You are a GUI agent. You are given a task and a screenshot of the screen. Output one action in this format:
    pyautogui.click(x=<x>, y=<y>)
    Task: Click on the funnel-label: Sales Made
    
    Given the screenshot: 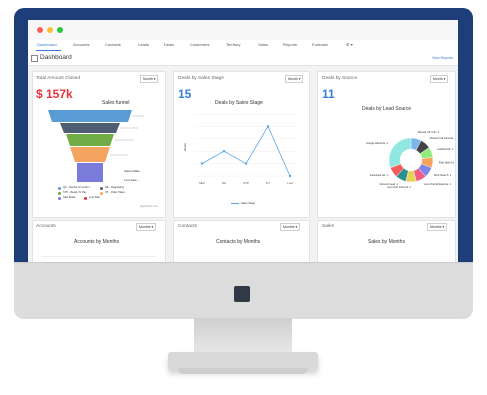 What is the action you would take?
    pyautogui.click(x=132, y=171)
    